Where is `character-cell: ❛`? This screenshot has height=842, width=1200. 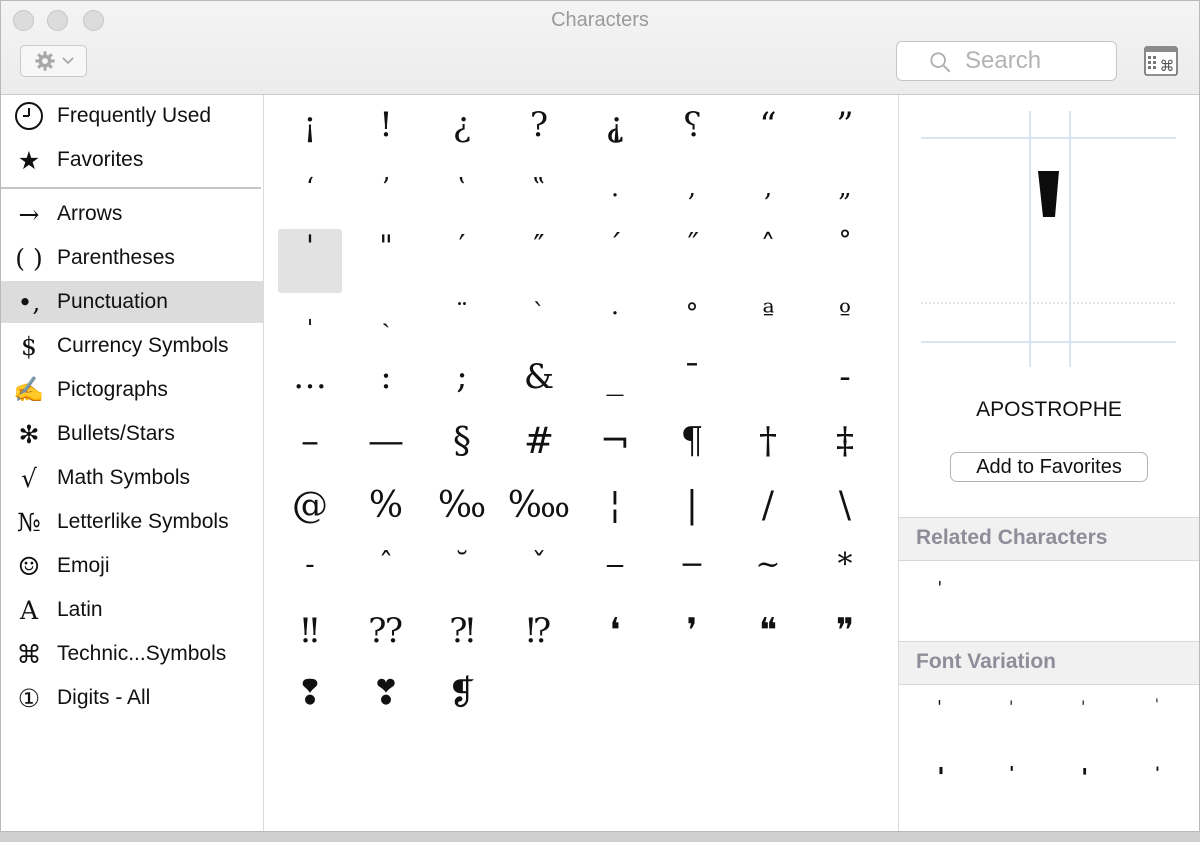
character-cell: ❛ is located at coordinates (615, 643).